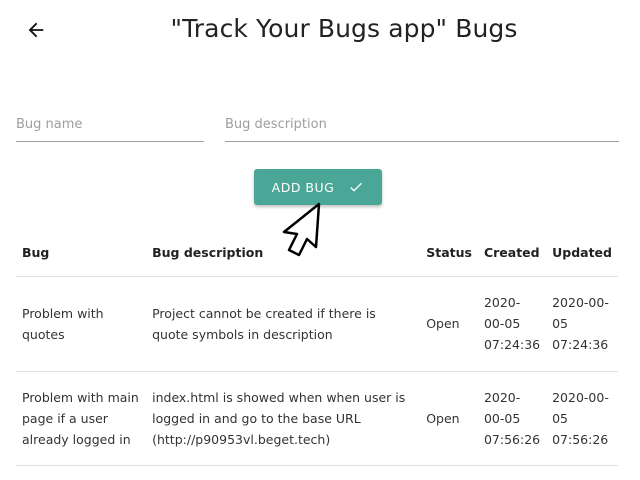 The image size is (640, 480). I want to click on column-header-updated: Updated, so click(582, 253).